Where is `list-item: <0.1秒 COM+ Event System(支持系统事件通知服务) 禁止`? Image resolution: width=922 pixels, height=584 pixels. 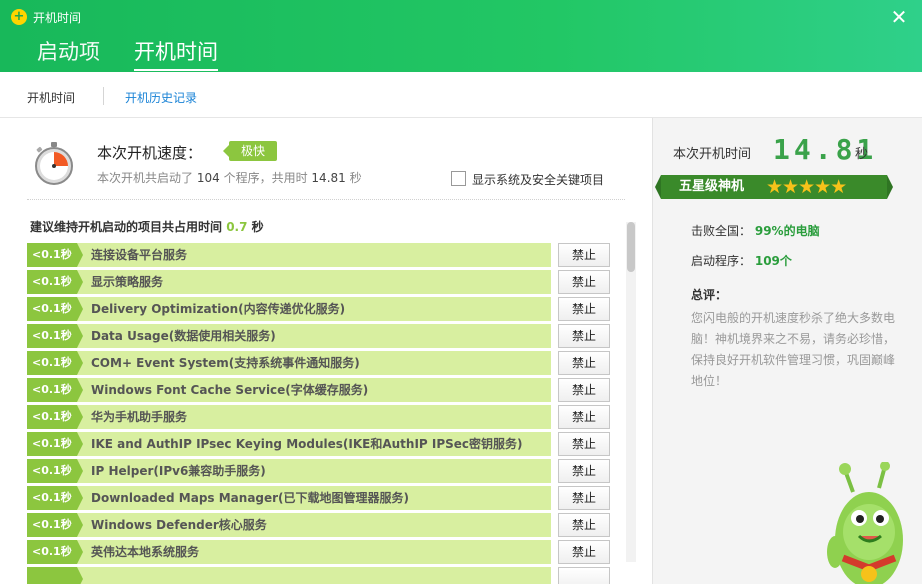
list-item: <0.1秒 COM+ Event System(支持系统事件通知服务) 禁止 is located at coordinates (322, 364).